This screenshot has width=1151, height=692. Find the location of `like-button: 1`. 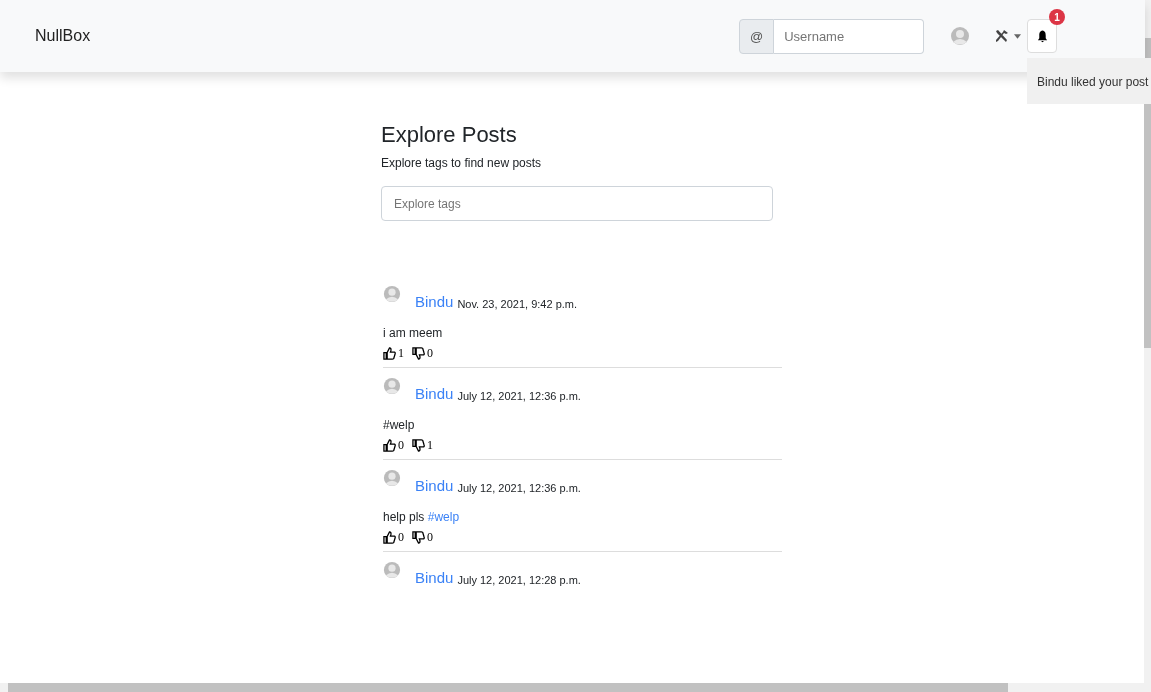

like-button: 1 is located at coordinates (393, 353).